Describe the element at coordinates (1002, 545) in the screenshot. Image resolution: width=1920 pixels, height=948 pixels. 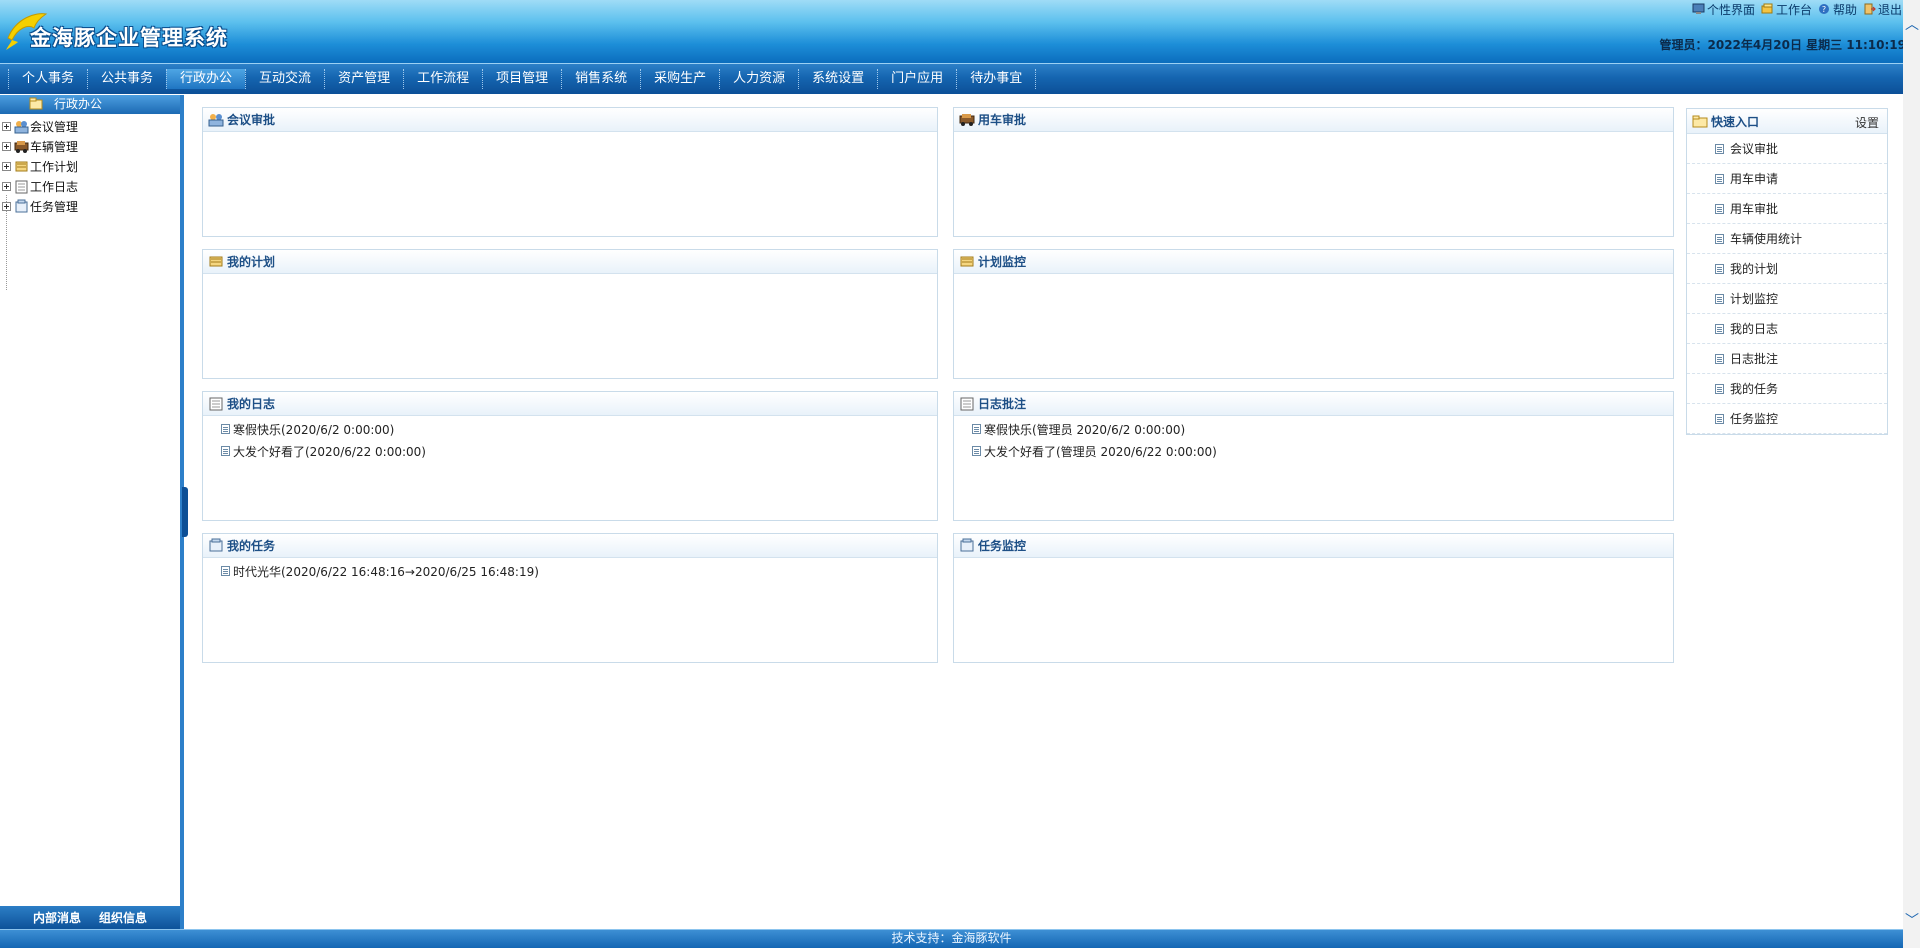
I see `panel-title: 任务监控` at that location.